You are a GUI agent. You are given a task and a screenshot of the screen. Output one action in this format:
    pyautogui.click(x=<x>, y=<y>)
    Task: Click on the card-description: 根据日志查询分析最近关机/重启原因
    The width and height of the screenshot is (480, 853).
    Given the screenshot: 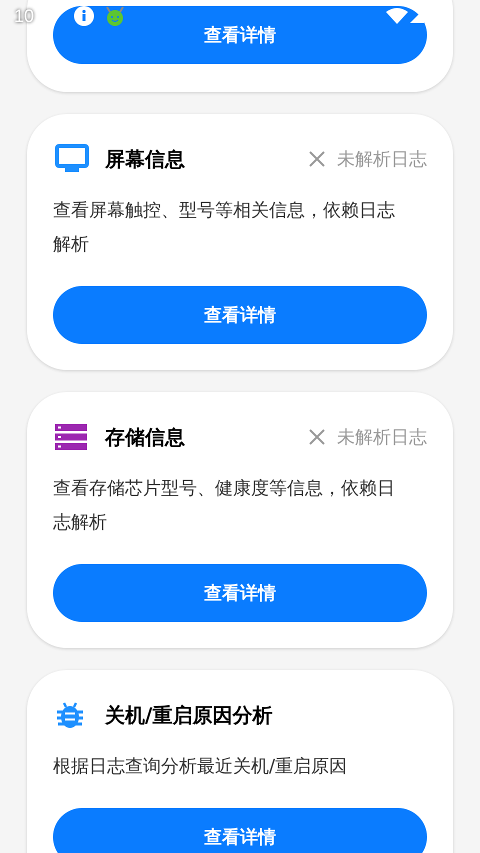 What is the action you would take?
    pyautogui.click(x=200, y=767)
    